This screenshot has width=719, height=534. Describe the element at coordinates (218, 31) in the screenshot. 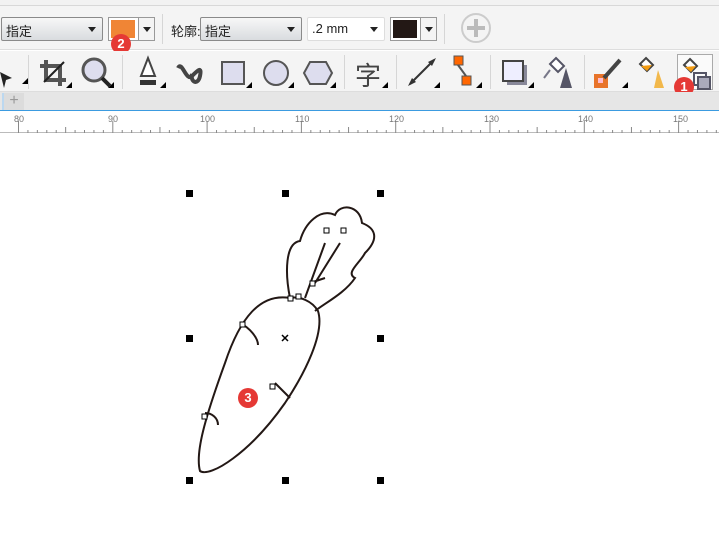

I see `outline-type-value: 指定` at that location.